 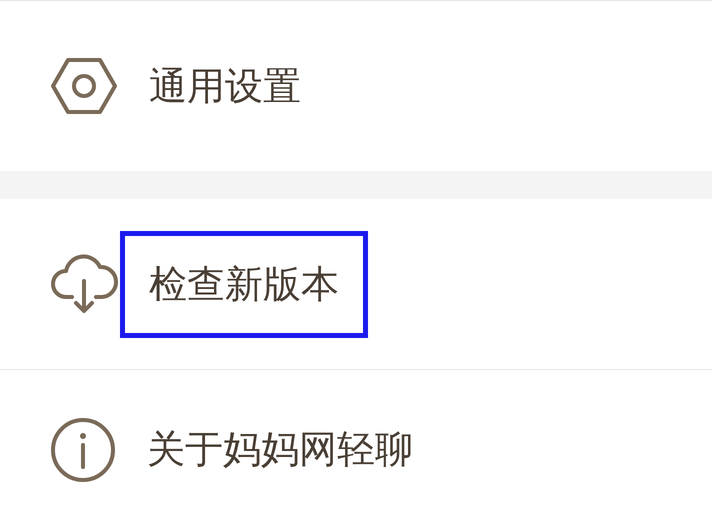 I want to click on cloud-download-icon, so click(x=84, y=284).